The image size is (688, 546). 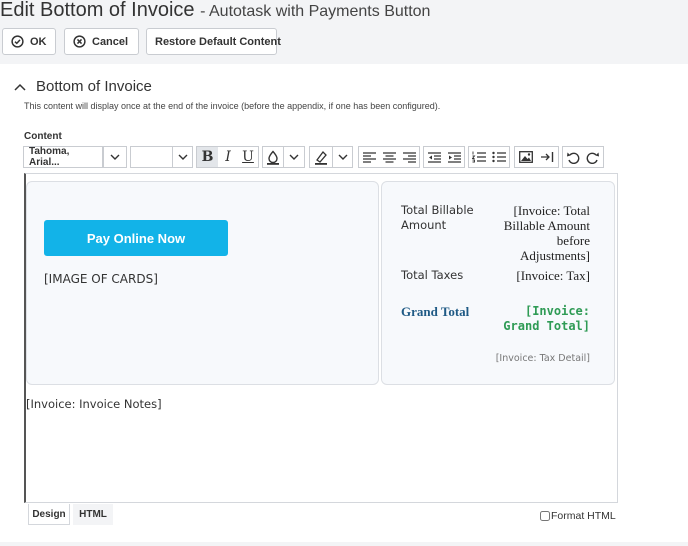 I want to click on check-circle-icon, so click(x=17, y=41).